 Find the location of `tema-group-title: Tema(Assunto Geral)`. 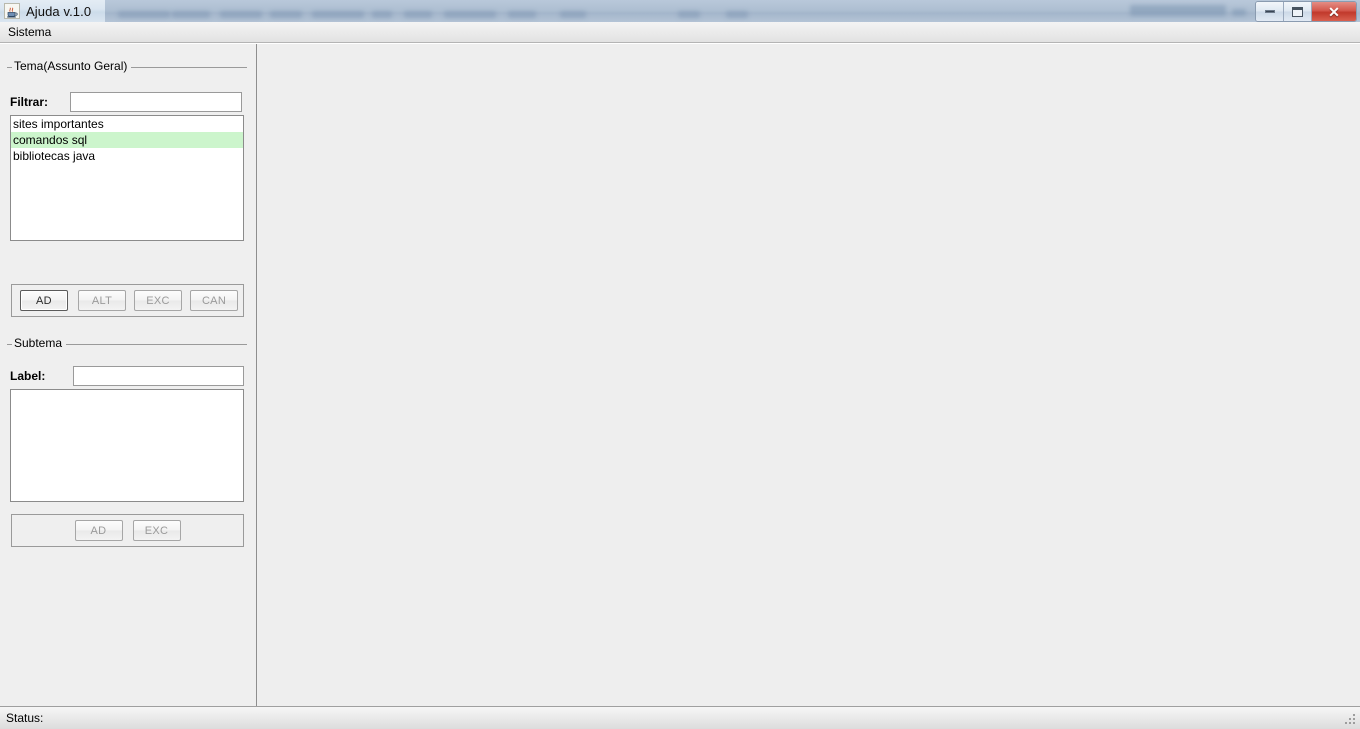

tema-group-title: Tema(Assunto Geral) is located at coordinates (72, 66).